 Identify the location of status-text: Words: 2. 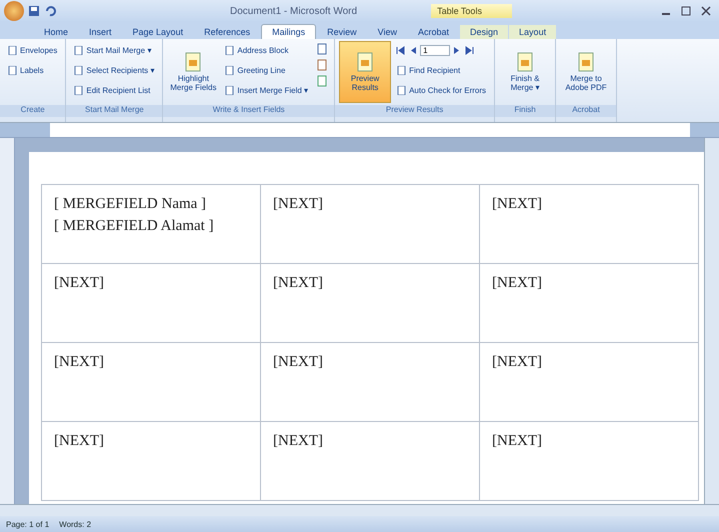
(75, 524).